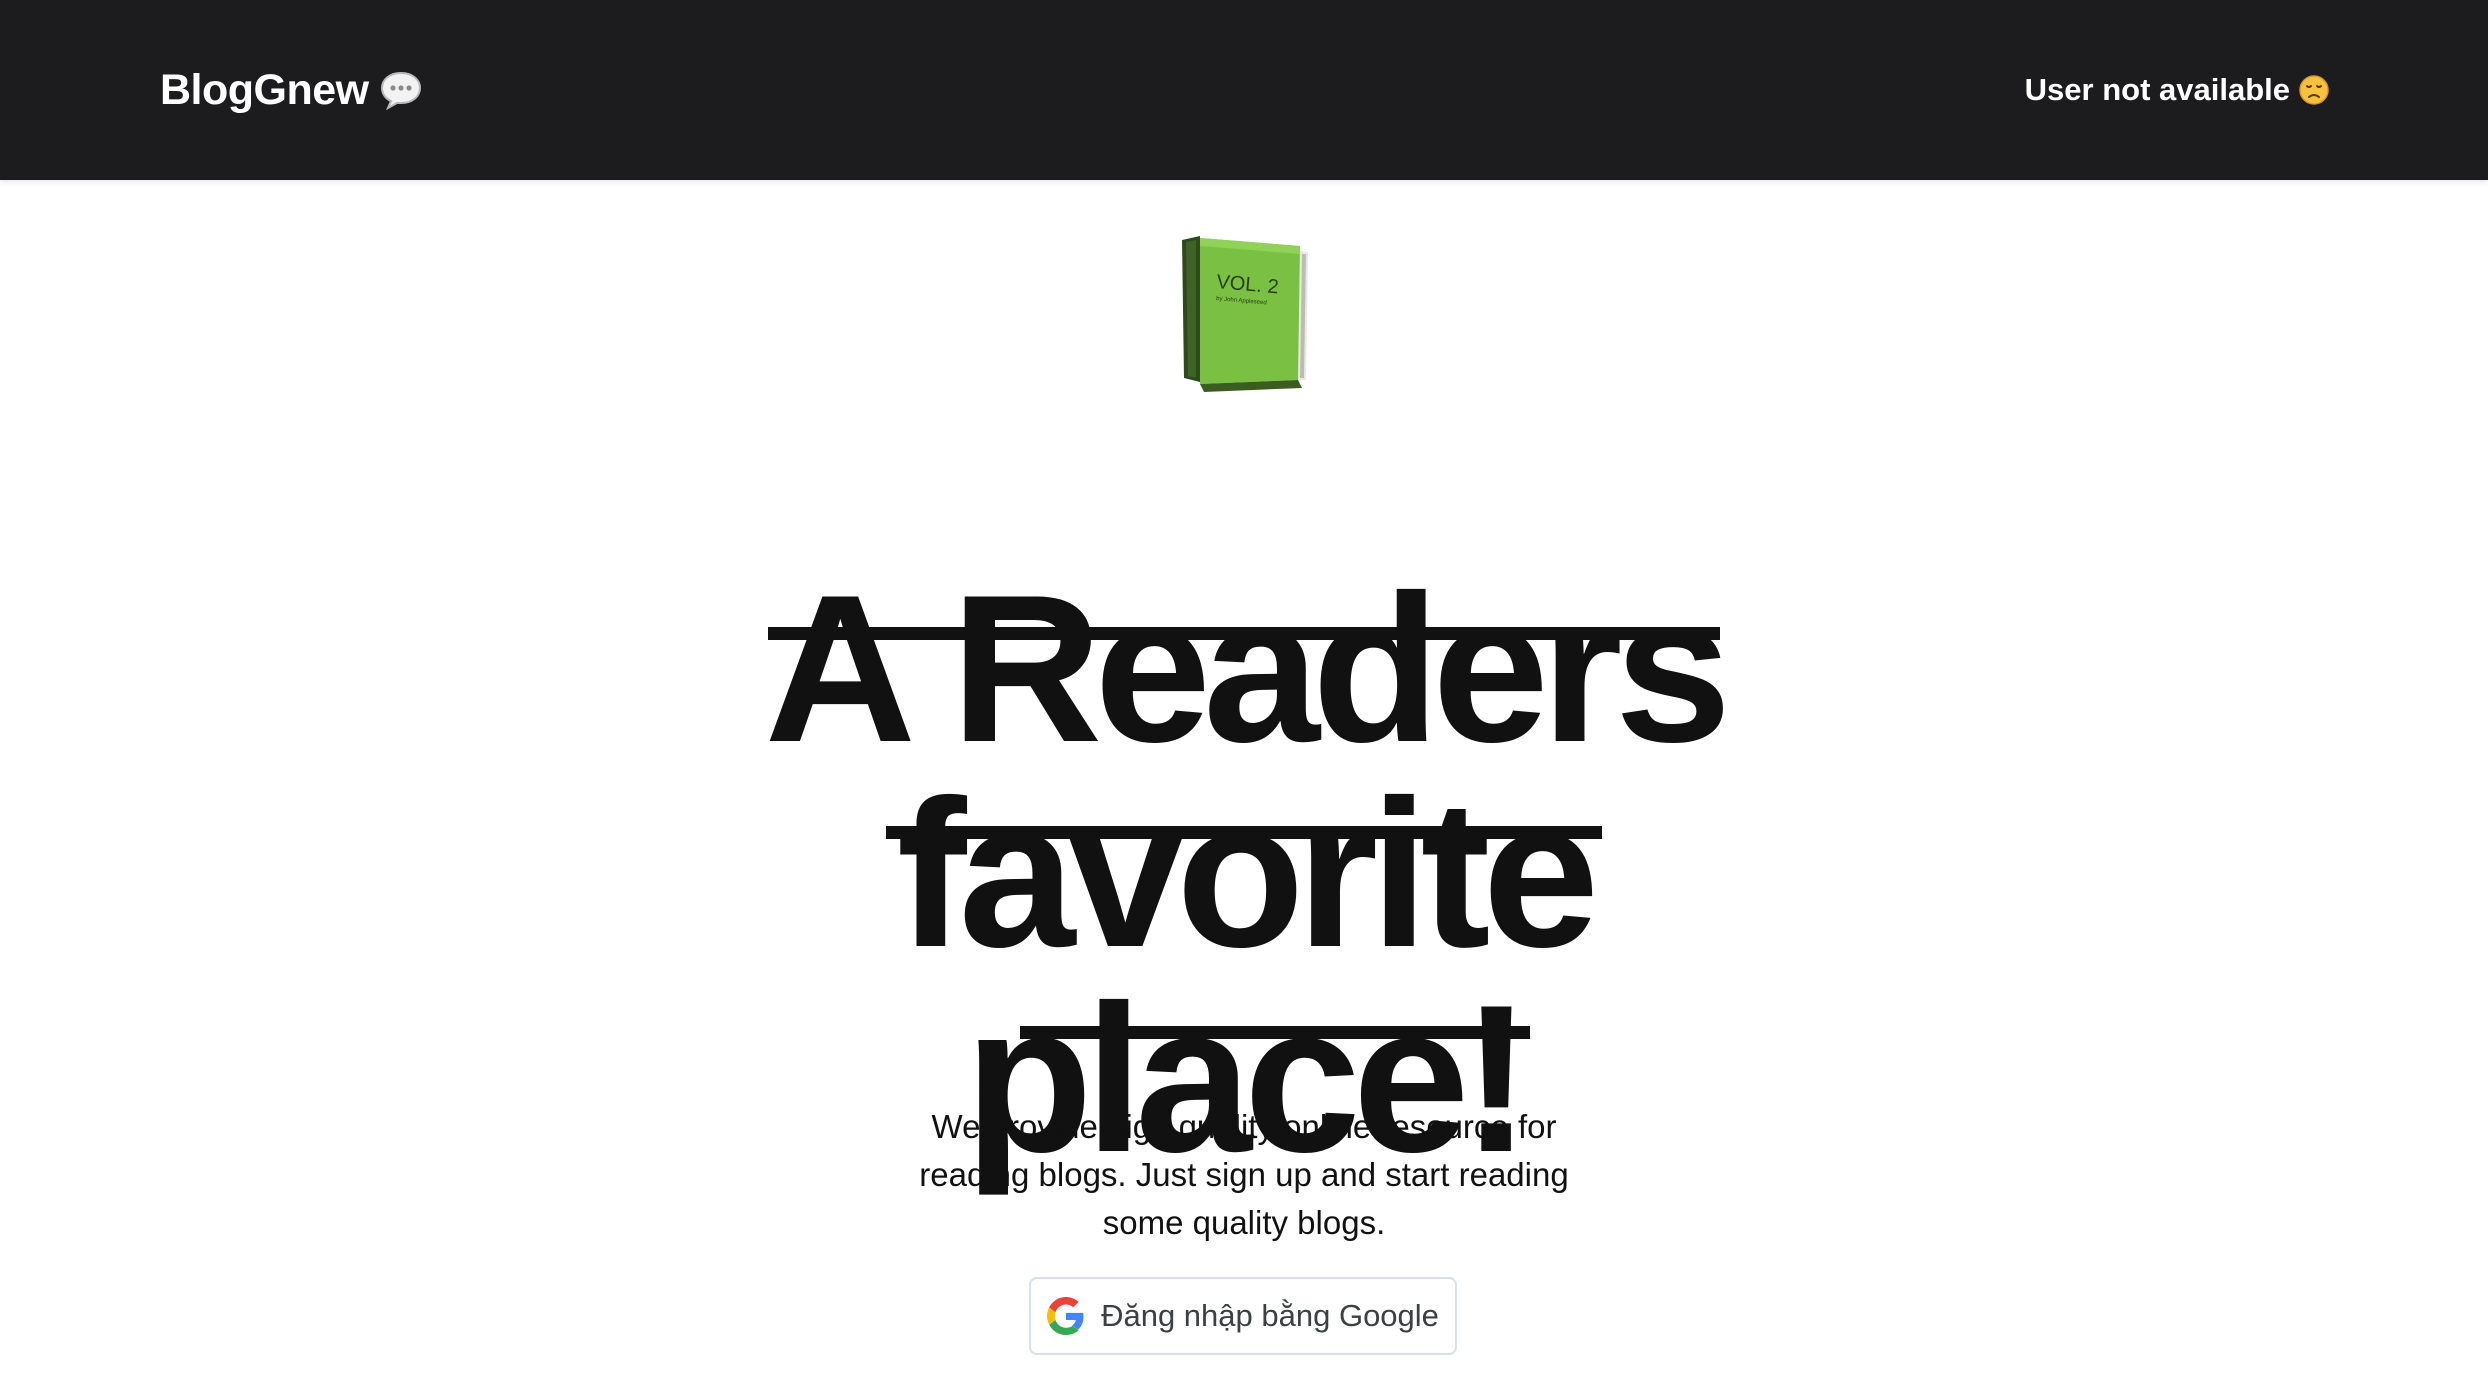  I want to click on google-g-icon, so click(1074, 1316).